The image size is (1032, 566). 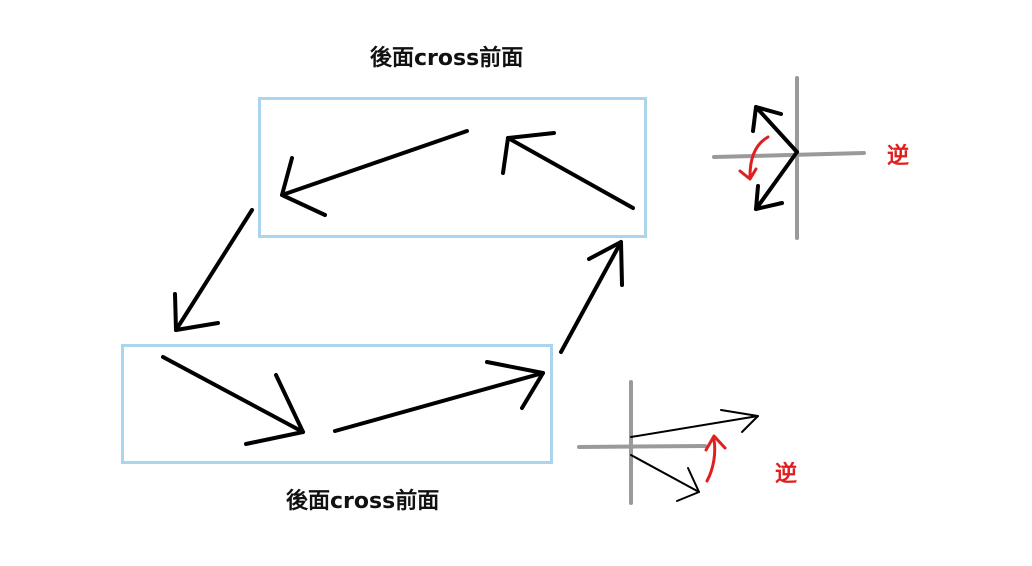 I want to click on arrow-top-right, so click(x=568, y=170).